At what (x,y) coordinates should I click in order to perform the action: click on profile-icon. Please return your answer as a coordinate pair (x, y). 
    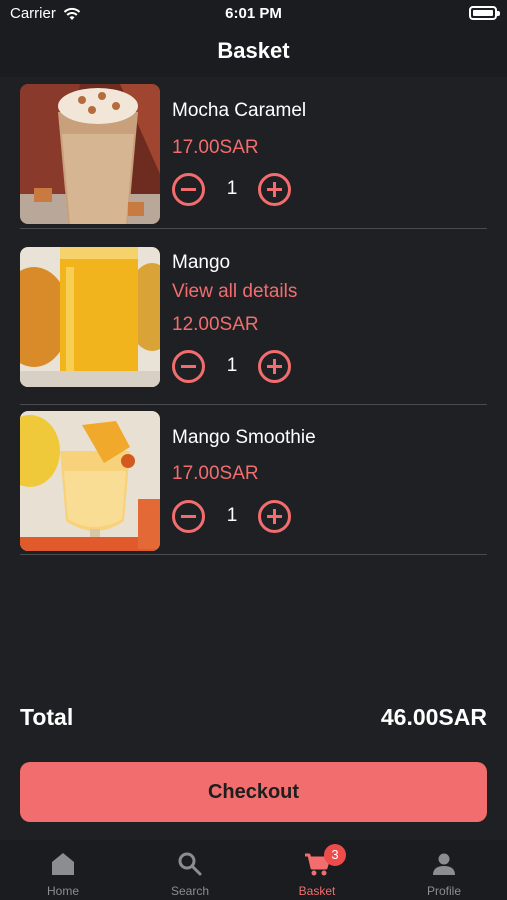
    Looking at the image, I should click on (444, 864).